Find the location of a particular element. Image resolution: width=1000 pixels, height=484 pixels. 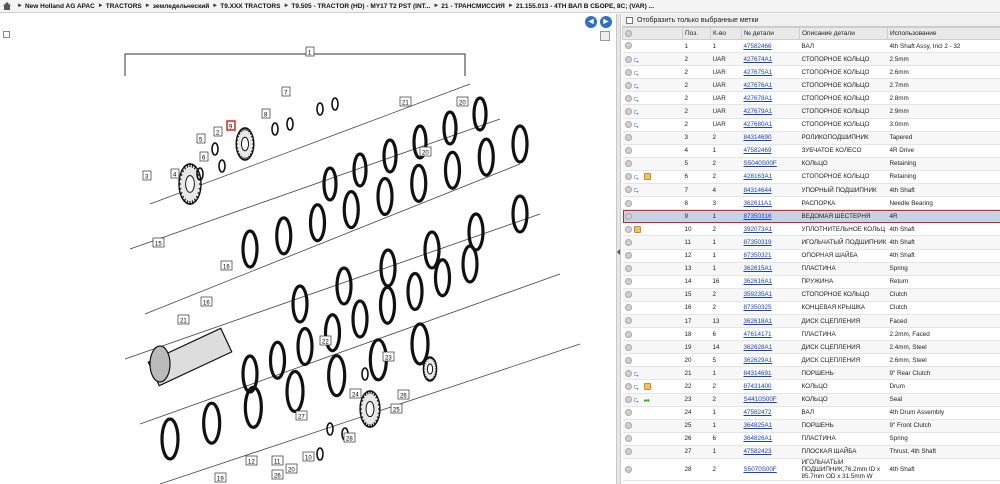

part-number-link: 427679A1 is located at coordinates (758, 111).